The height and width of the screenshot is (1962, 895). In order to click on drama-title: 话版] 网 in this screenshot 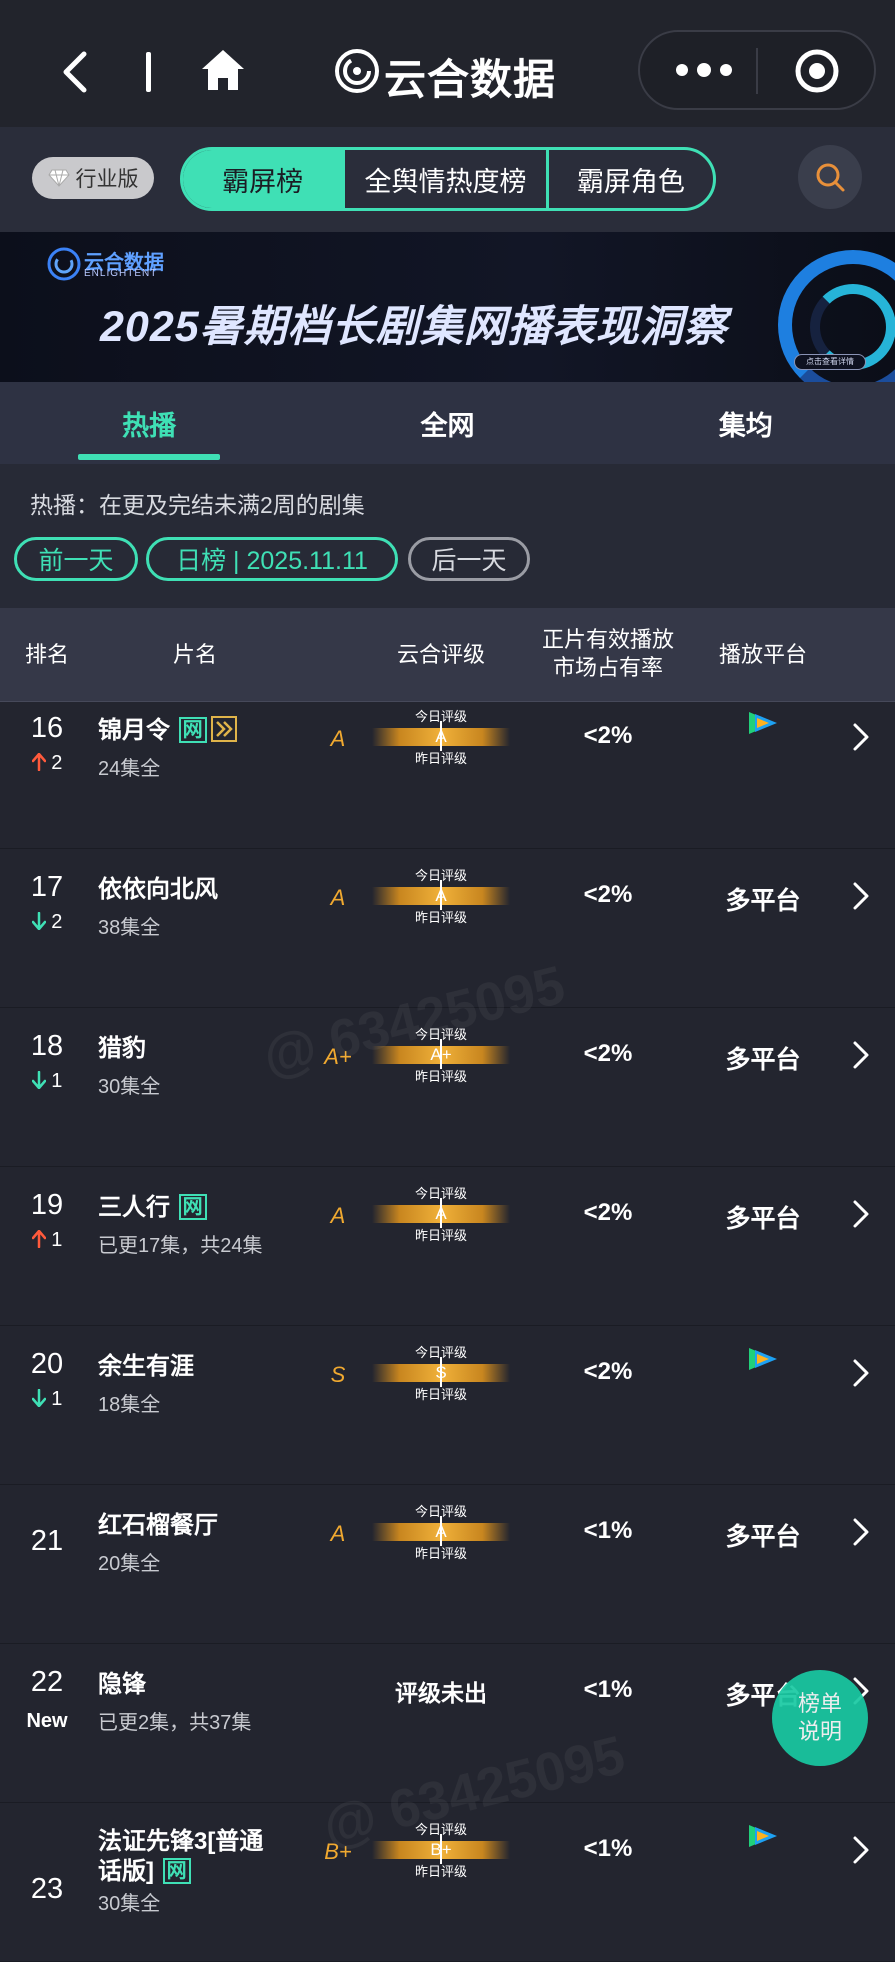, I will do `click(144, 1868)`.